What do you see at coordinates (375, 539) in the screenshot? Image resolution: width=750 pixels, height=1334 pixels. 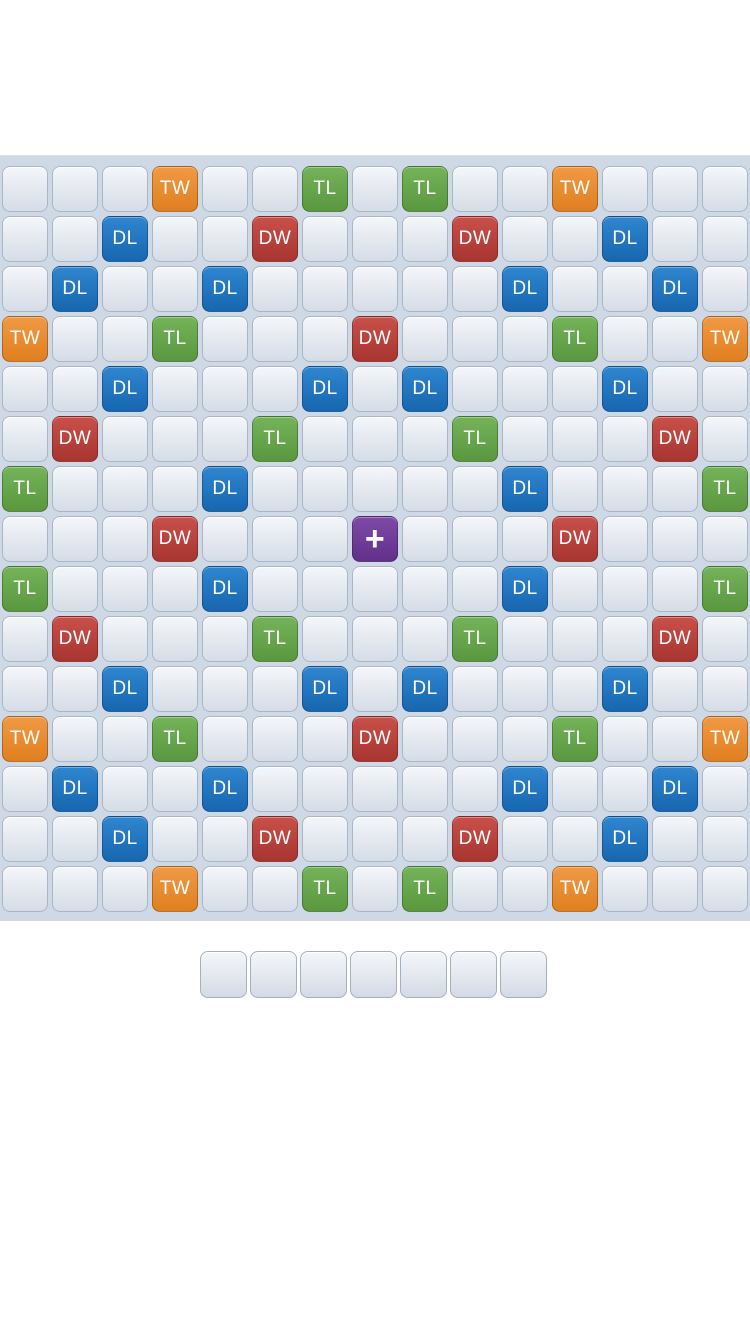 I see `center-star-cell: +` at bounding box center [375, 539].